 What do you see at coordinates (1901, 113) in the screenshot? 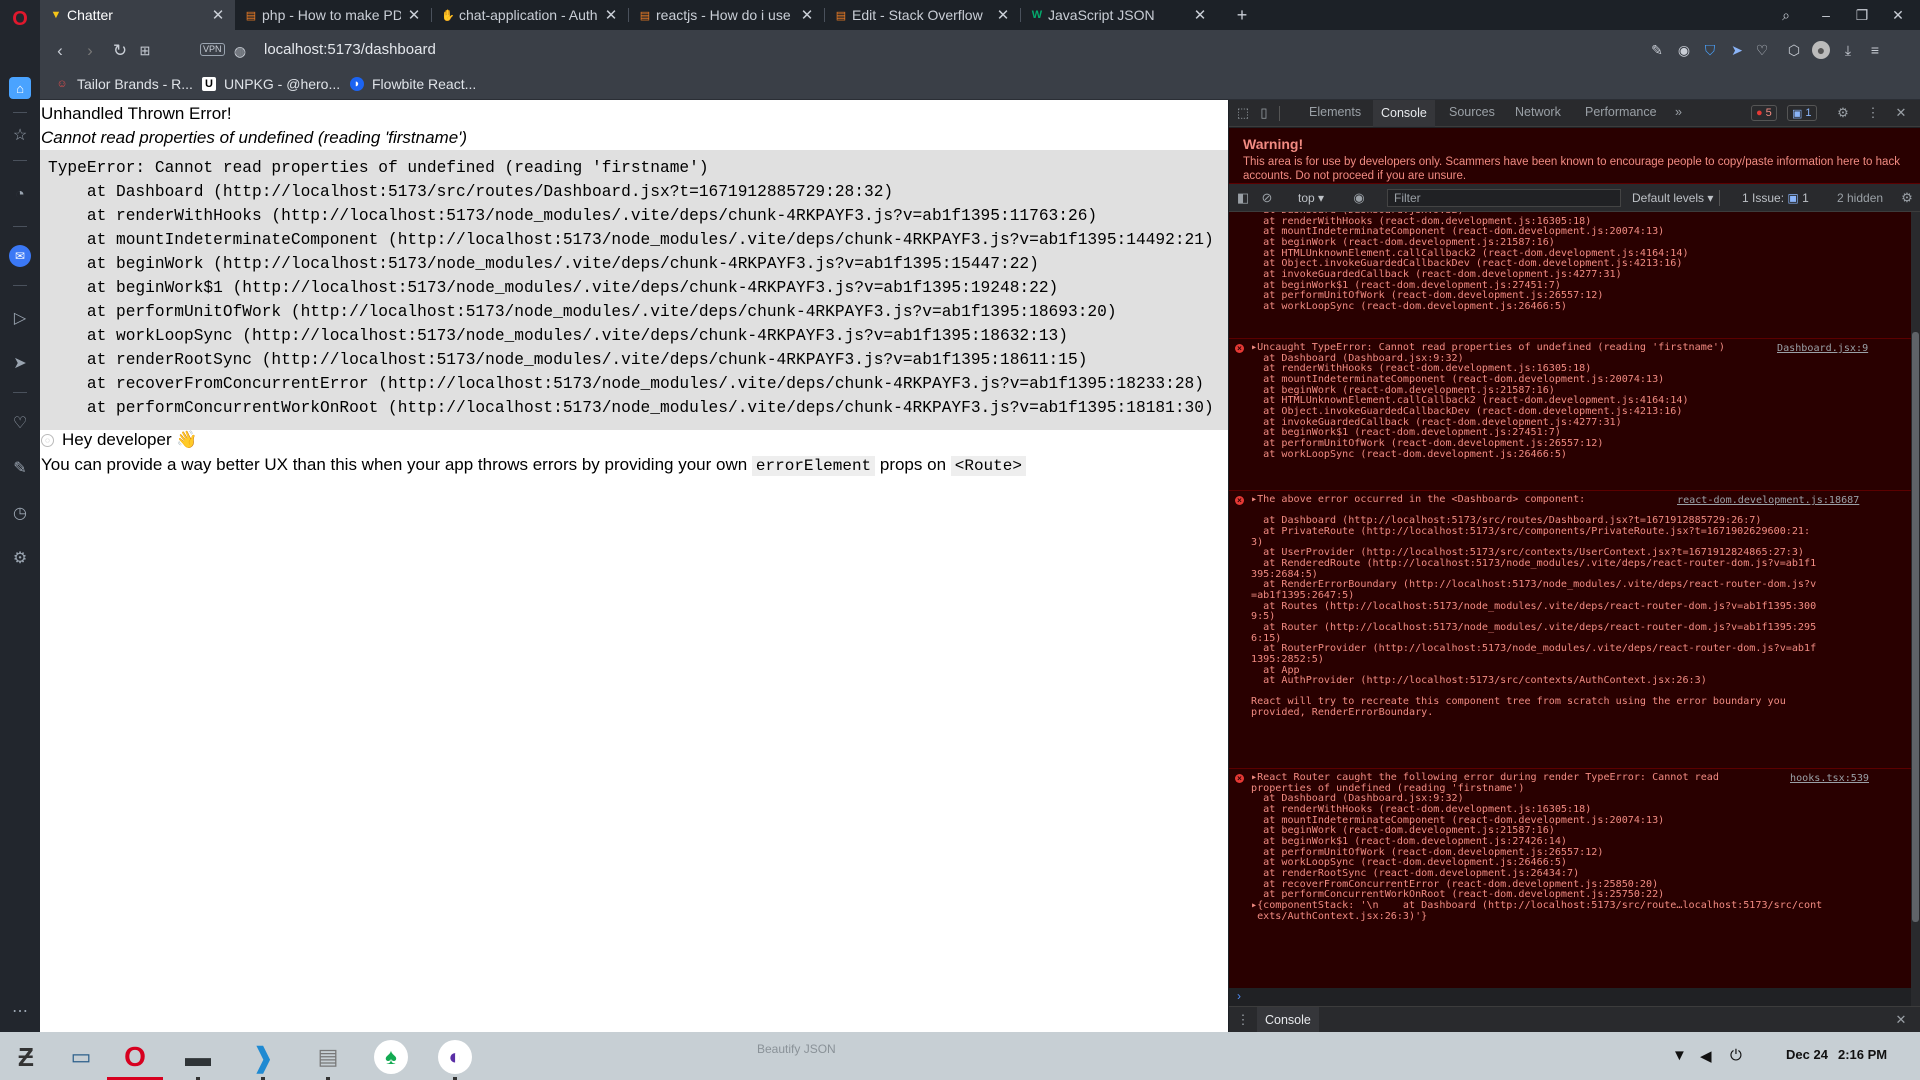
I see `devtools-close-icon: ✕` at bounding box center [1901, 113].